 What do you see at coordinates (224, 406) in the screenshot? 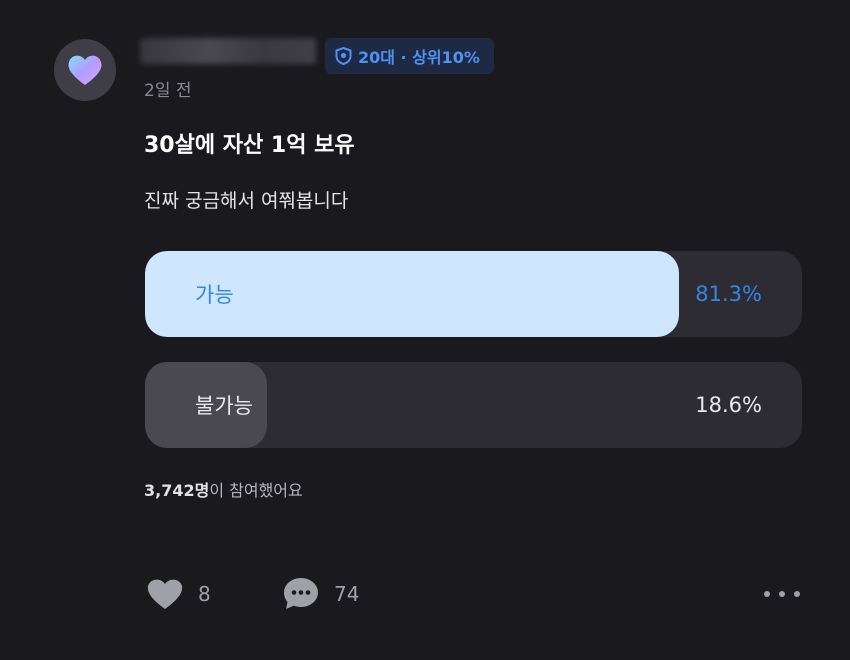
I see `poll-option-label: 불가능` at bounding box center [224, 406].